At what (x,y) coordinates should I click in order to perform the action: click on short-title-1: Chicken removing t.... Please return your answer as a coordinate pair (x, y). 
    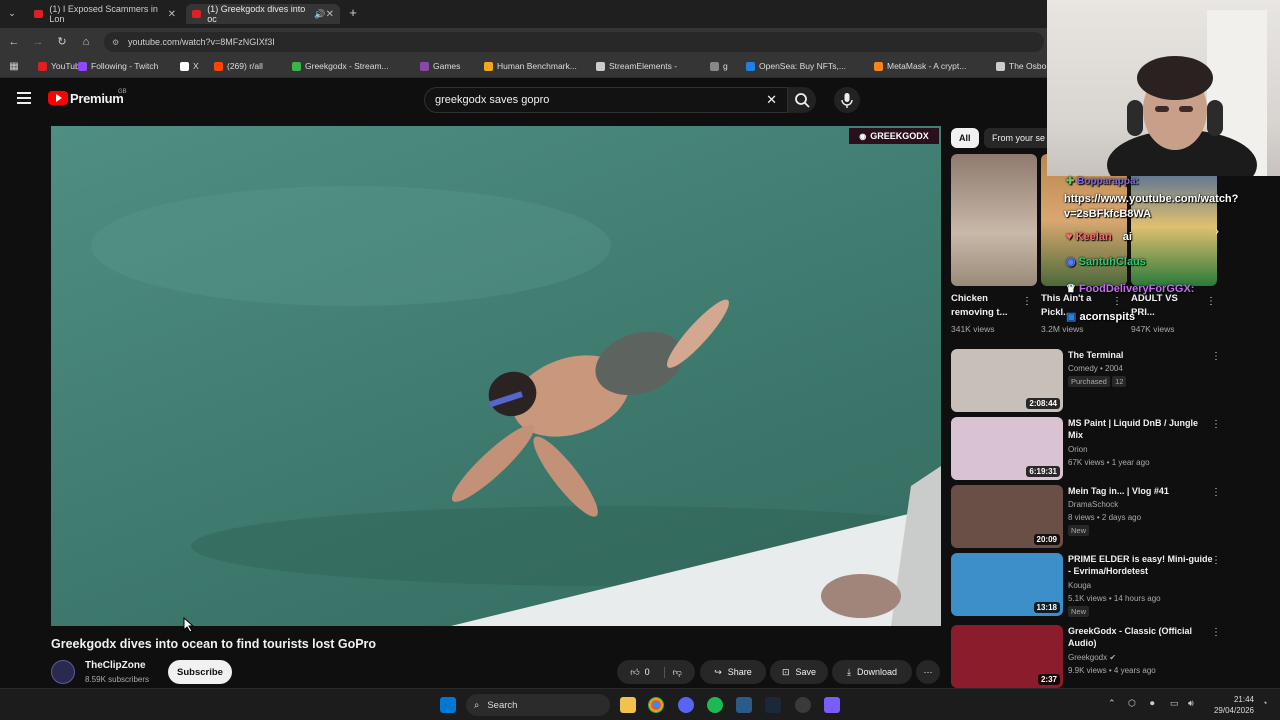
    Looking at the image, I should click on (986, 306).